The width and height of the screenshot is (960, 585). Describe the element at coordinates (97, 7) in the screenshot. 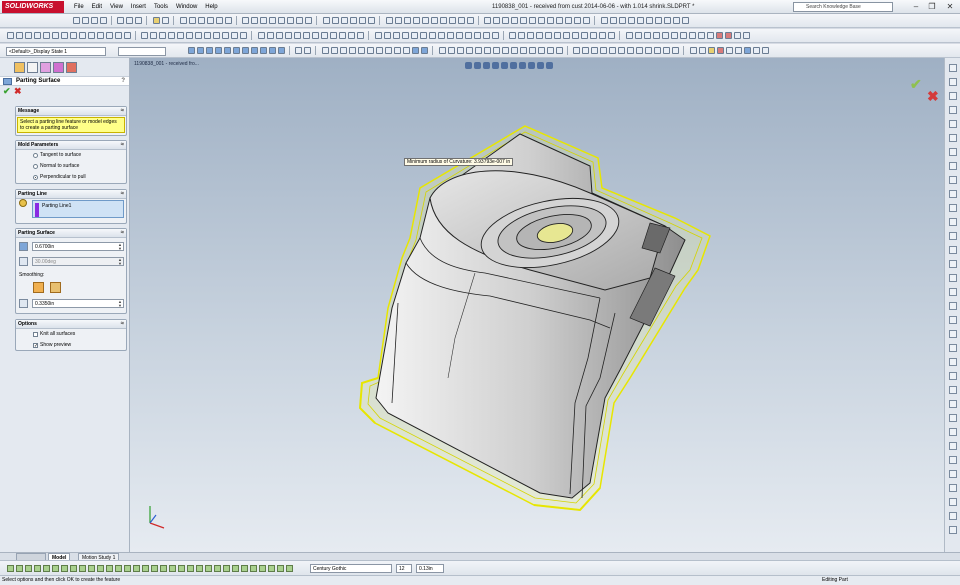

I see `menu-edit: Edit` at that location.